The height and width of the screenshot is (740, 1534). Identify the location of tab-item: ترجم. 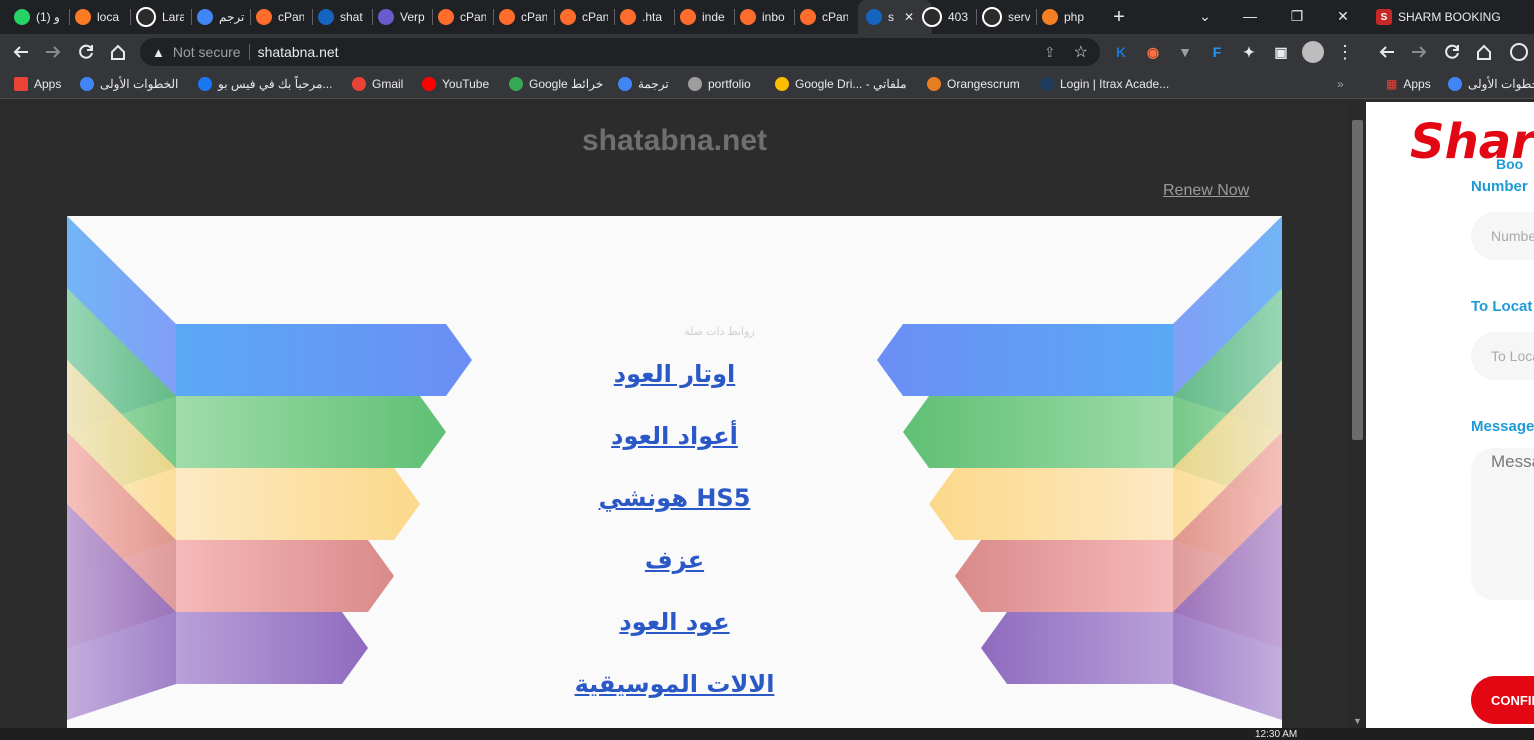
(221, 17).